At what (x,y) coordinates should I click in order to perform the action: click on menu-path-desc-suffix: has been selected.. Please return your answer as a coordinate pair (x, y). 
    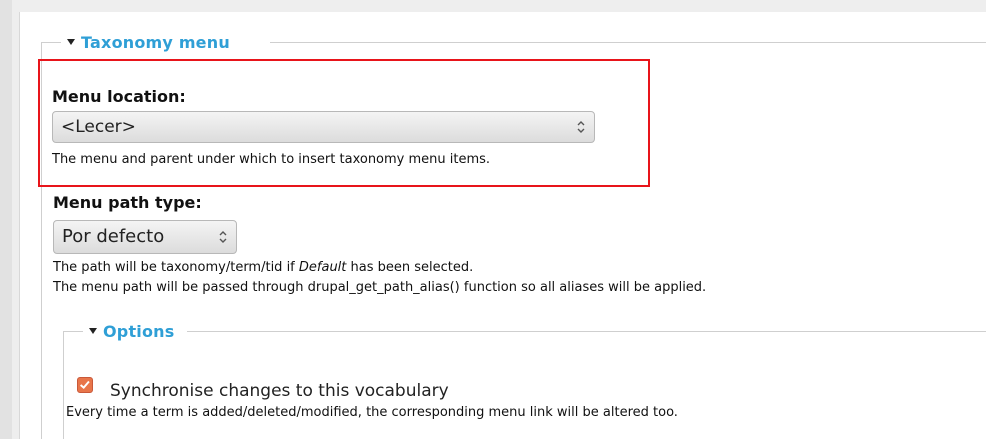
    Looking at the image, I should click on (410, 267).